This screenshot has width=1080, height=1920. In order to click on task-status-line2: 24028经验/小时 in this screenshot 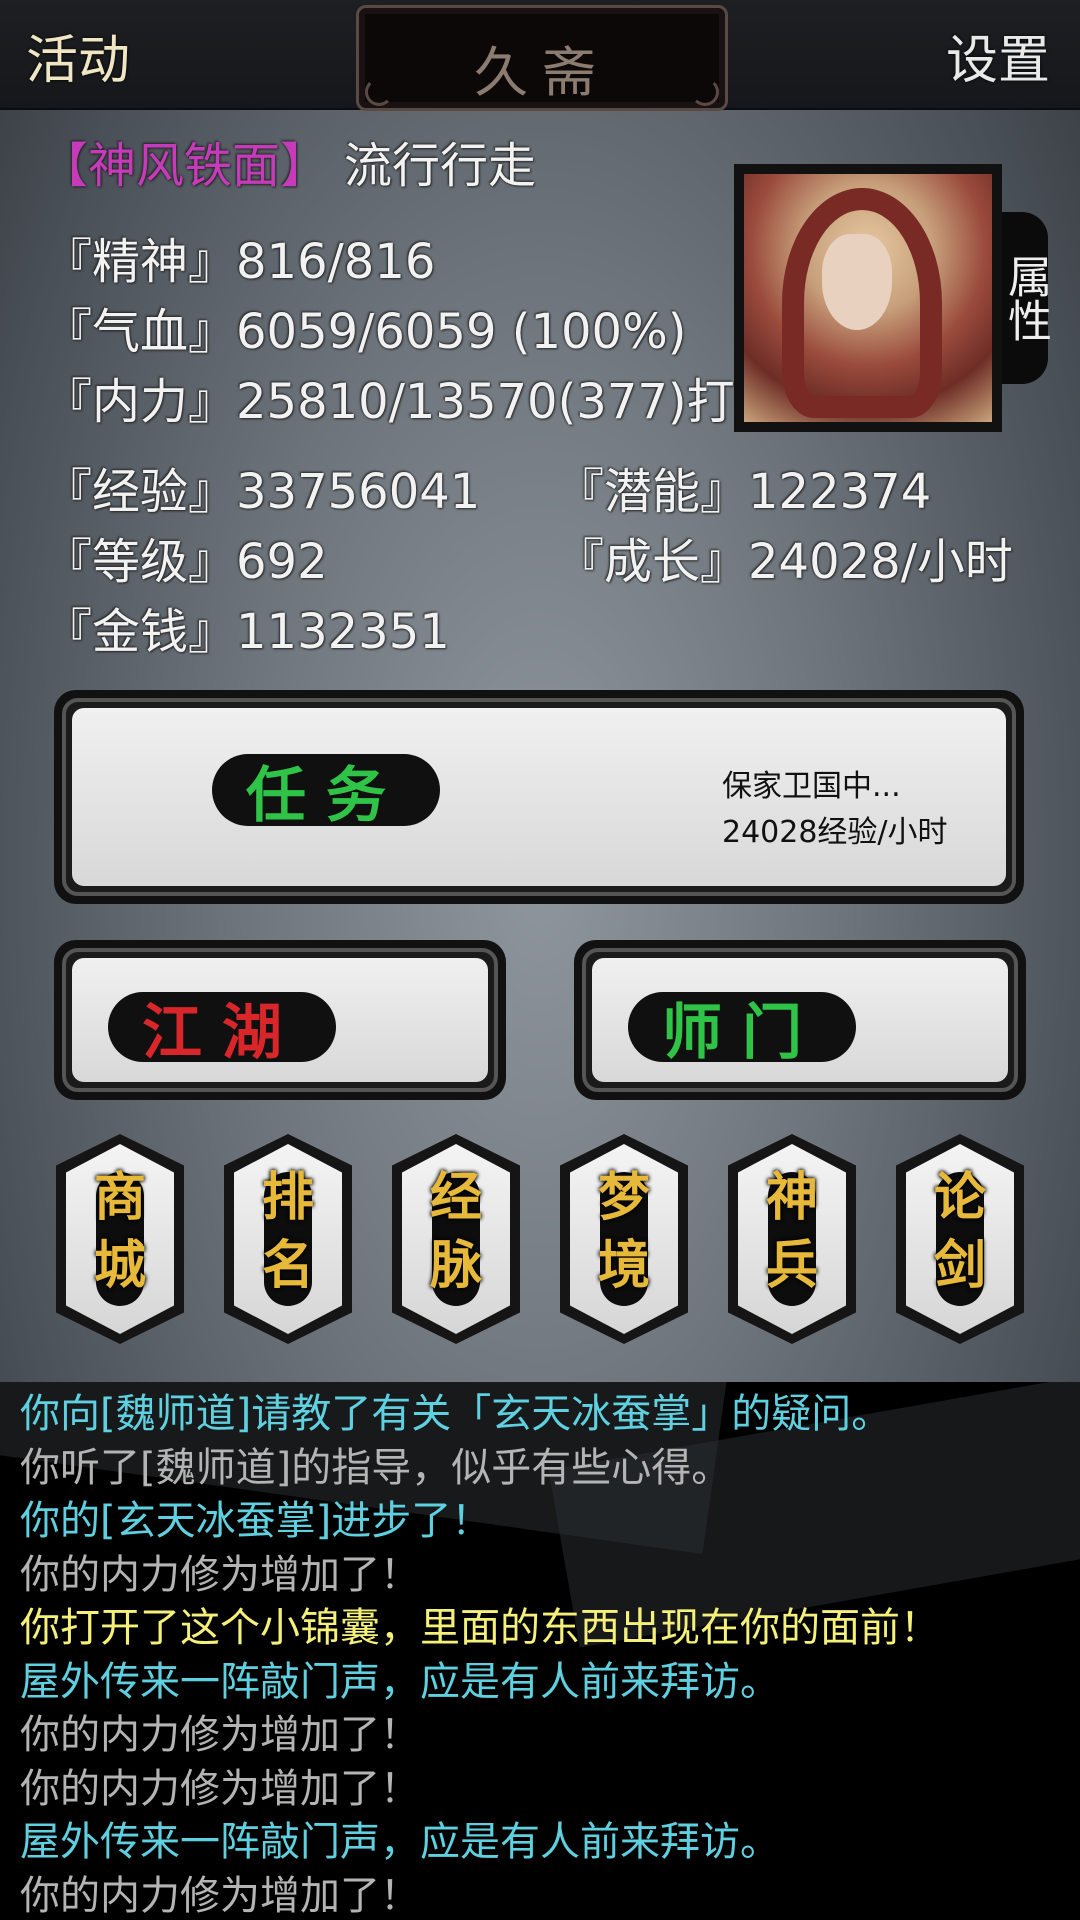, I will do `click(835, 832)`.